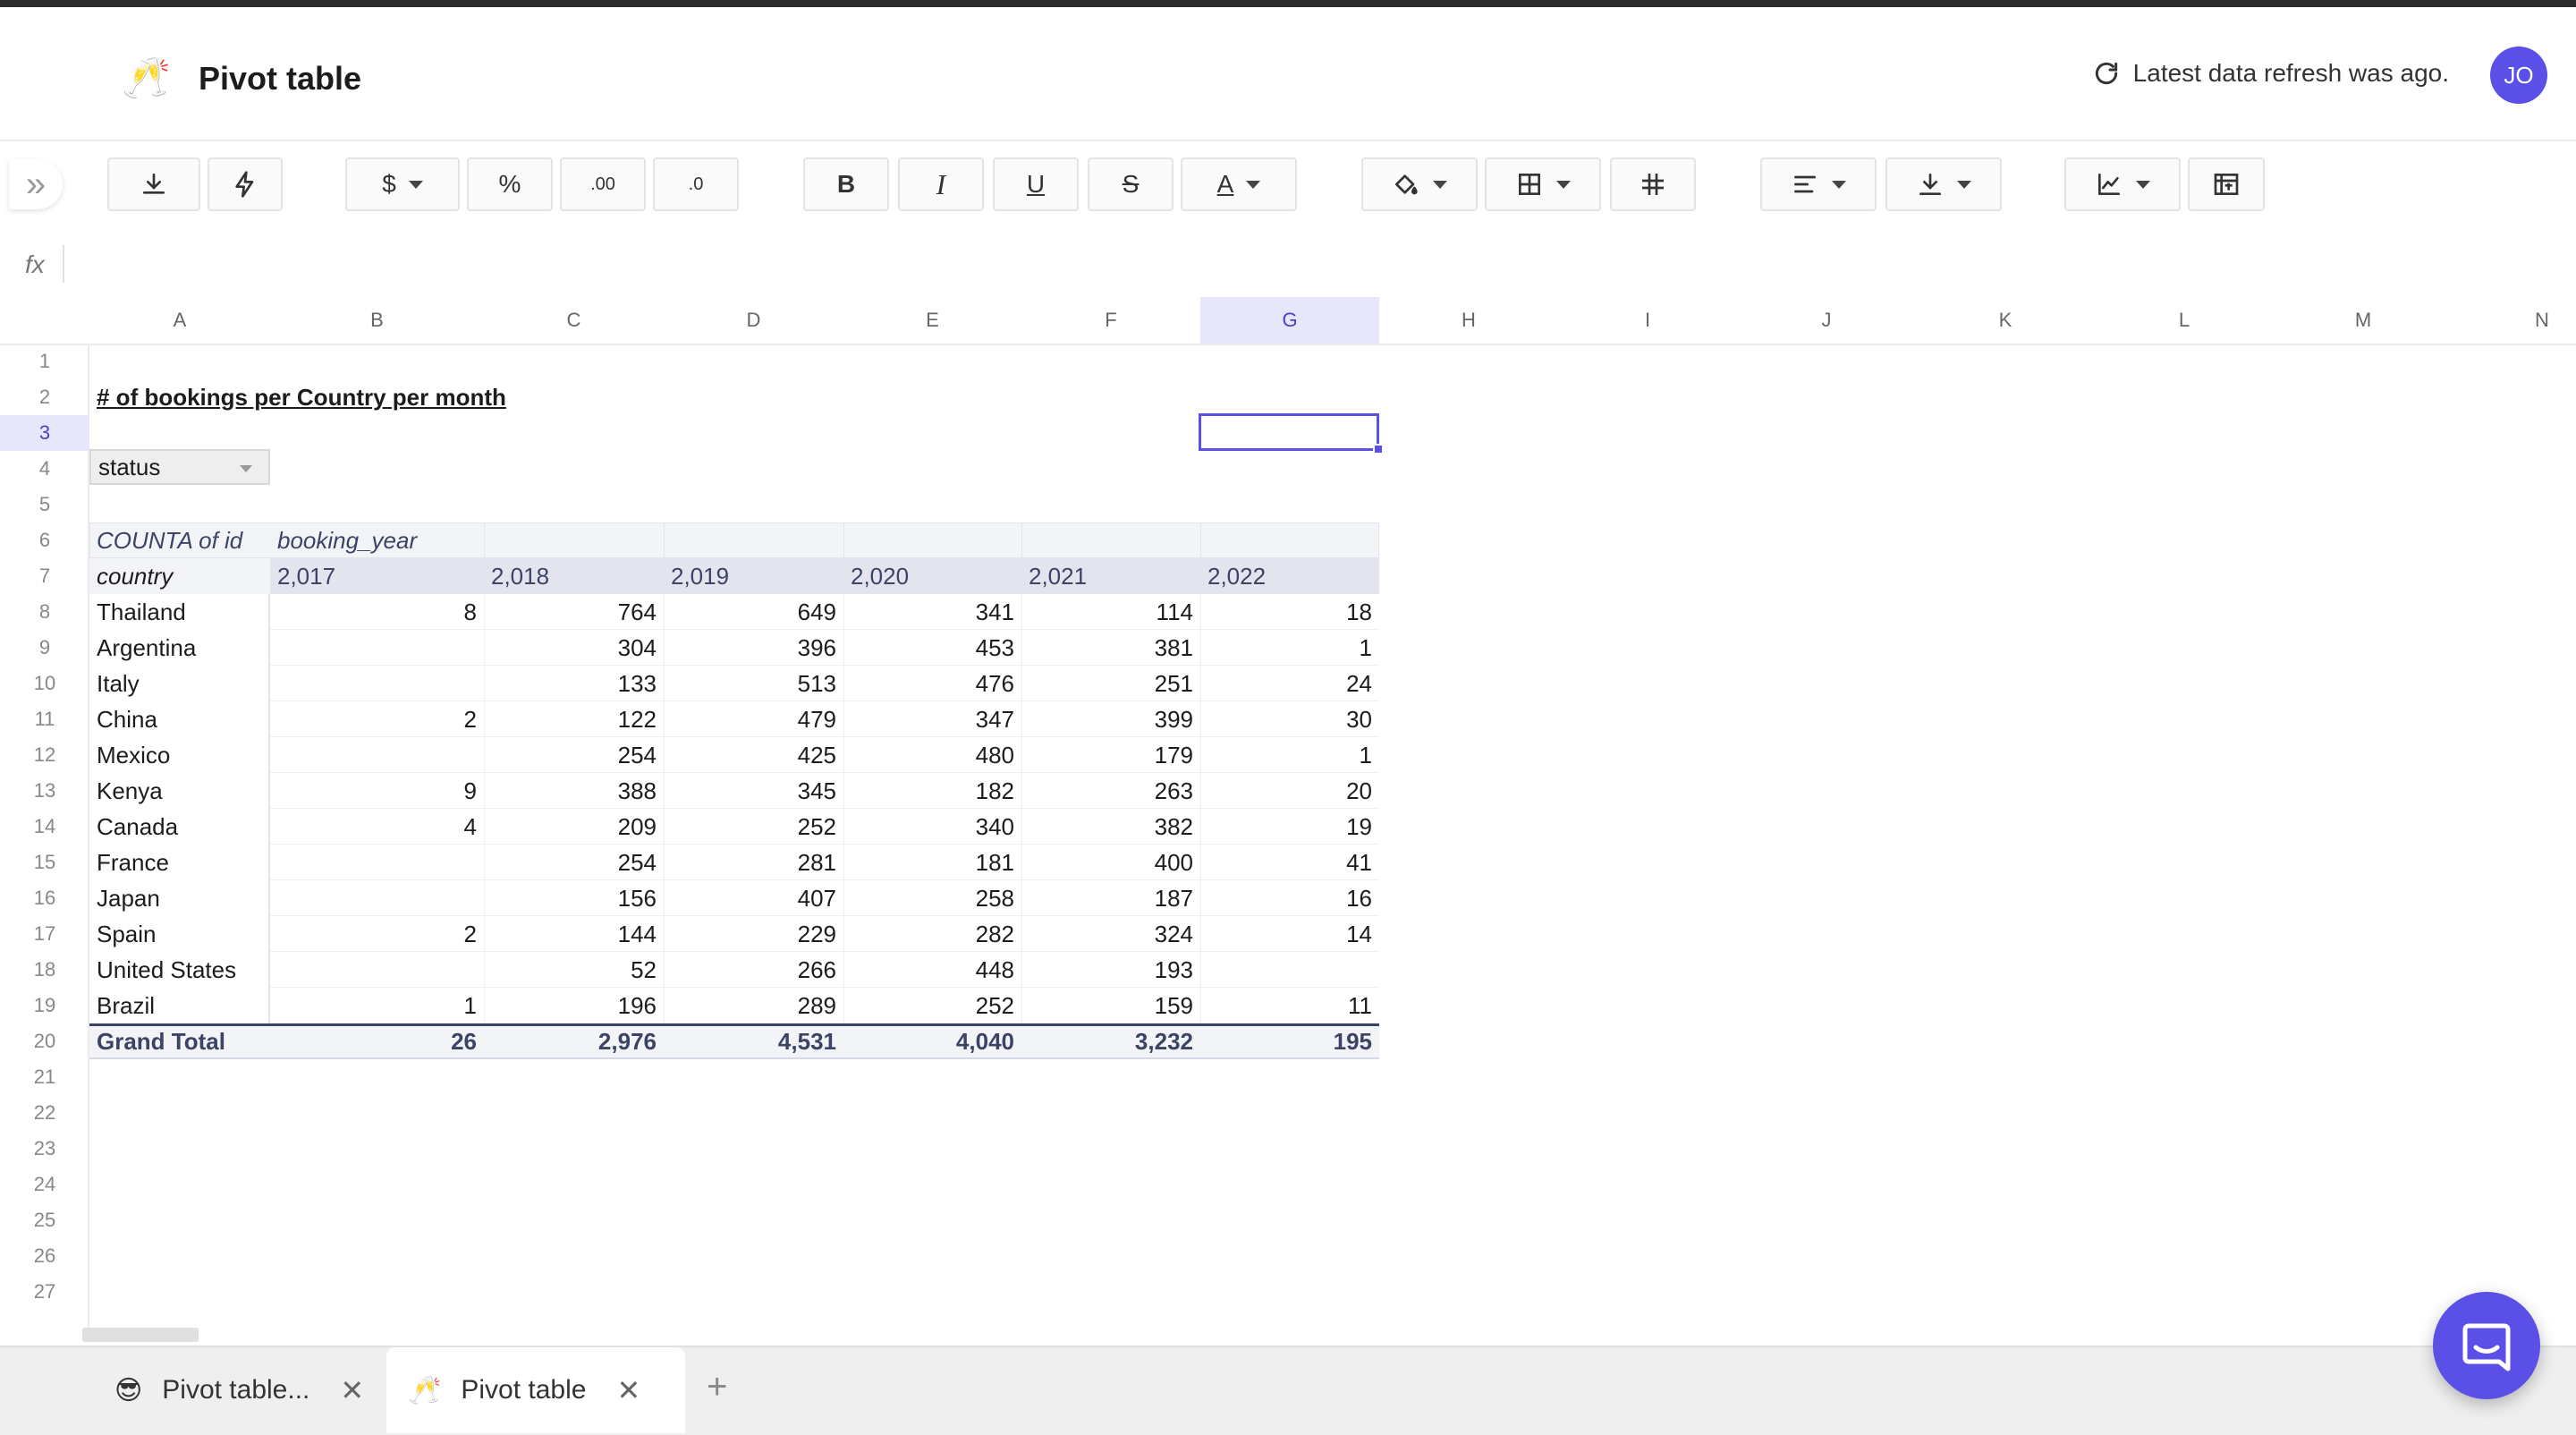 The width and height of the screenshot is (2576, 1435). Describe the element at coordinates (377, 576) in the screenshot. I see `pivot-year-header: 2,017` at that location.